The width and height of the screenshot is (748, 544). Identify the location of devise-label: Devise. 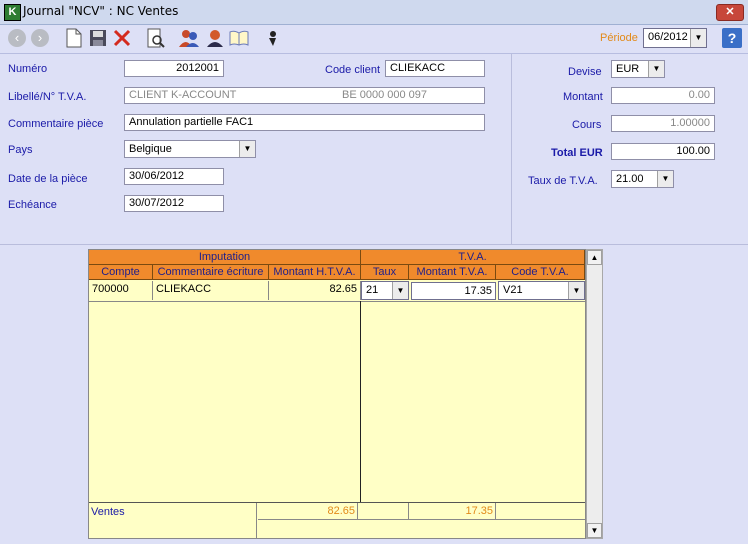
(585, 72).